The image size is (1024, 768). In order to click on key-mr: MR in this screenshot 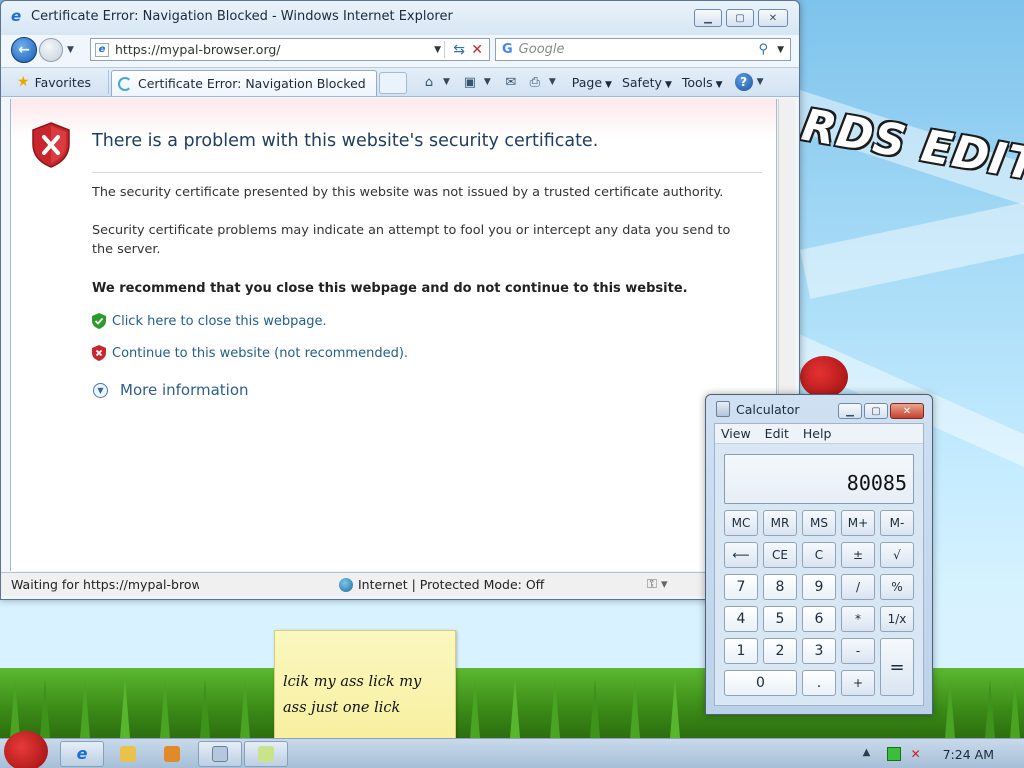, I will do `click(780, 523)`.